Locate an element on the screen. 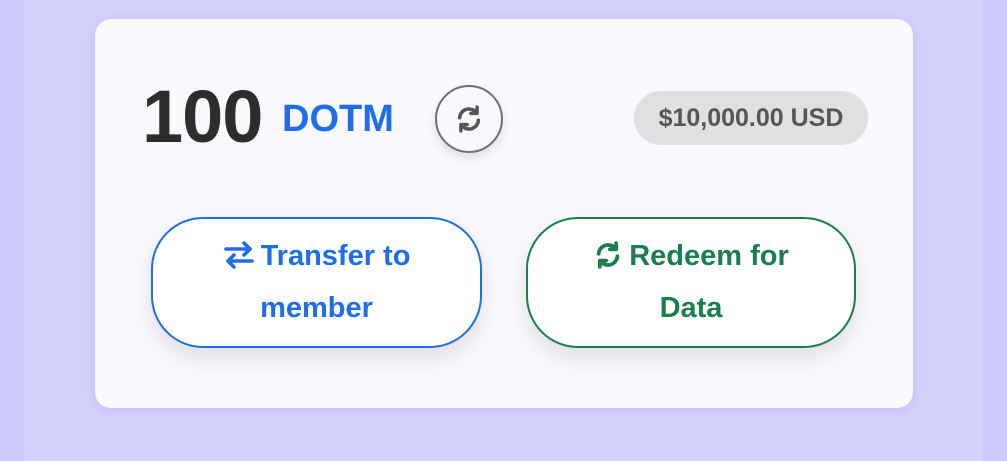 This screenshot has width=1007, height=461. left-border-strip is located at coordinates (12, 230).